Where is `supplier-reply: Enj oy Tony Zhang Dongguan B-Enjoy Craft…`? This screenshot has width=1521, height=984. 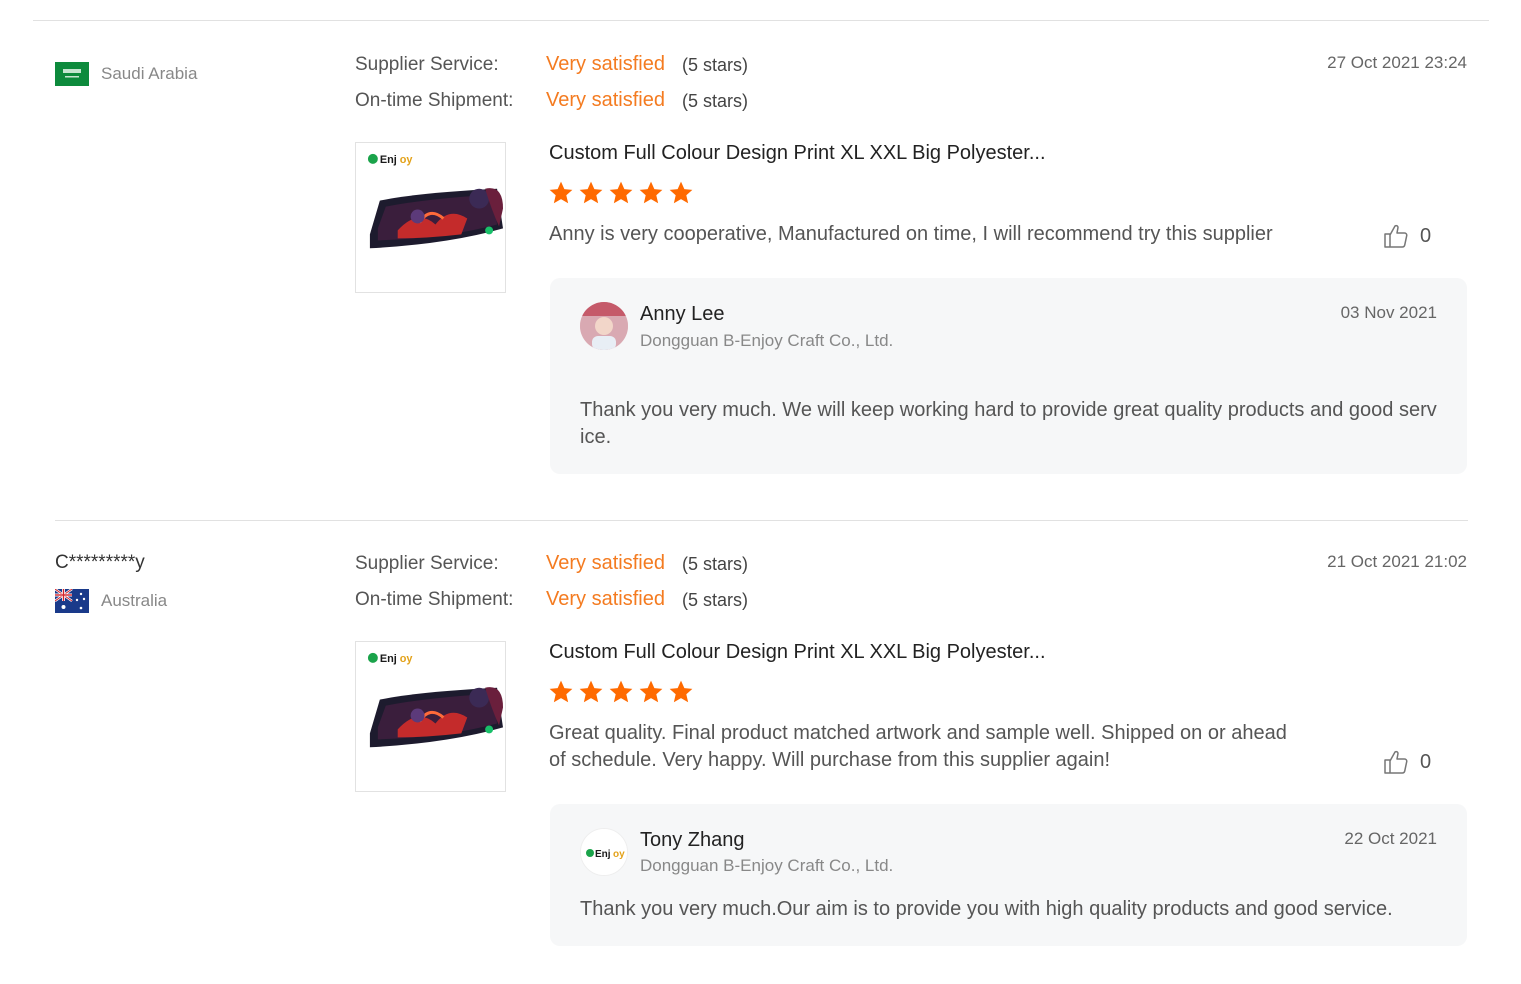 supplier-reply: Enj oy Tony Zhang Dongguan B-Enjoy Craft… is located at coordinates (1008, 875).